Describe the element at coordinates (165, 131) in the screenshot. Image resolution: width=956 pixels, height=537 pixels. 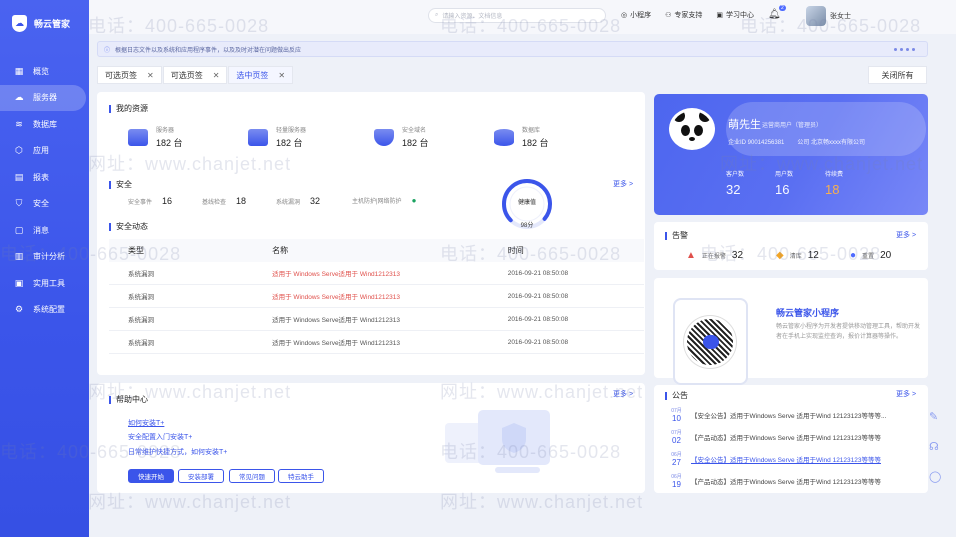
I see `res-label: 服务器` at that location.